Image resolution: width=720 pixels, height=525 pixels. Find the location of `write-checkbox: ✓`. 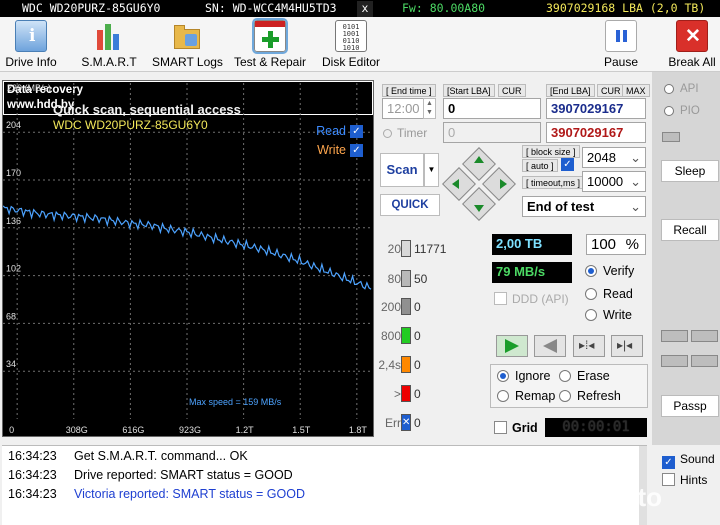

write-checkbox: ✓ is located at coordinates (356, 151).